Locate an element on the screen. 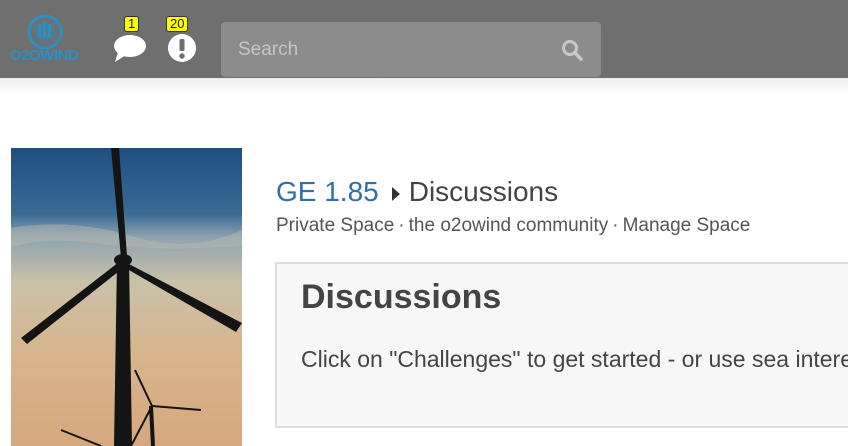  messages-button: 1 is located at coordinates (130, 40).